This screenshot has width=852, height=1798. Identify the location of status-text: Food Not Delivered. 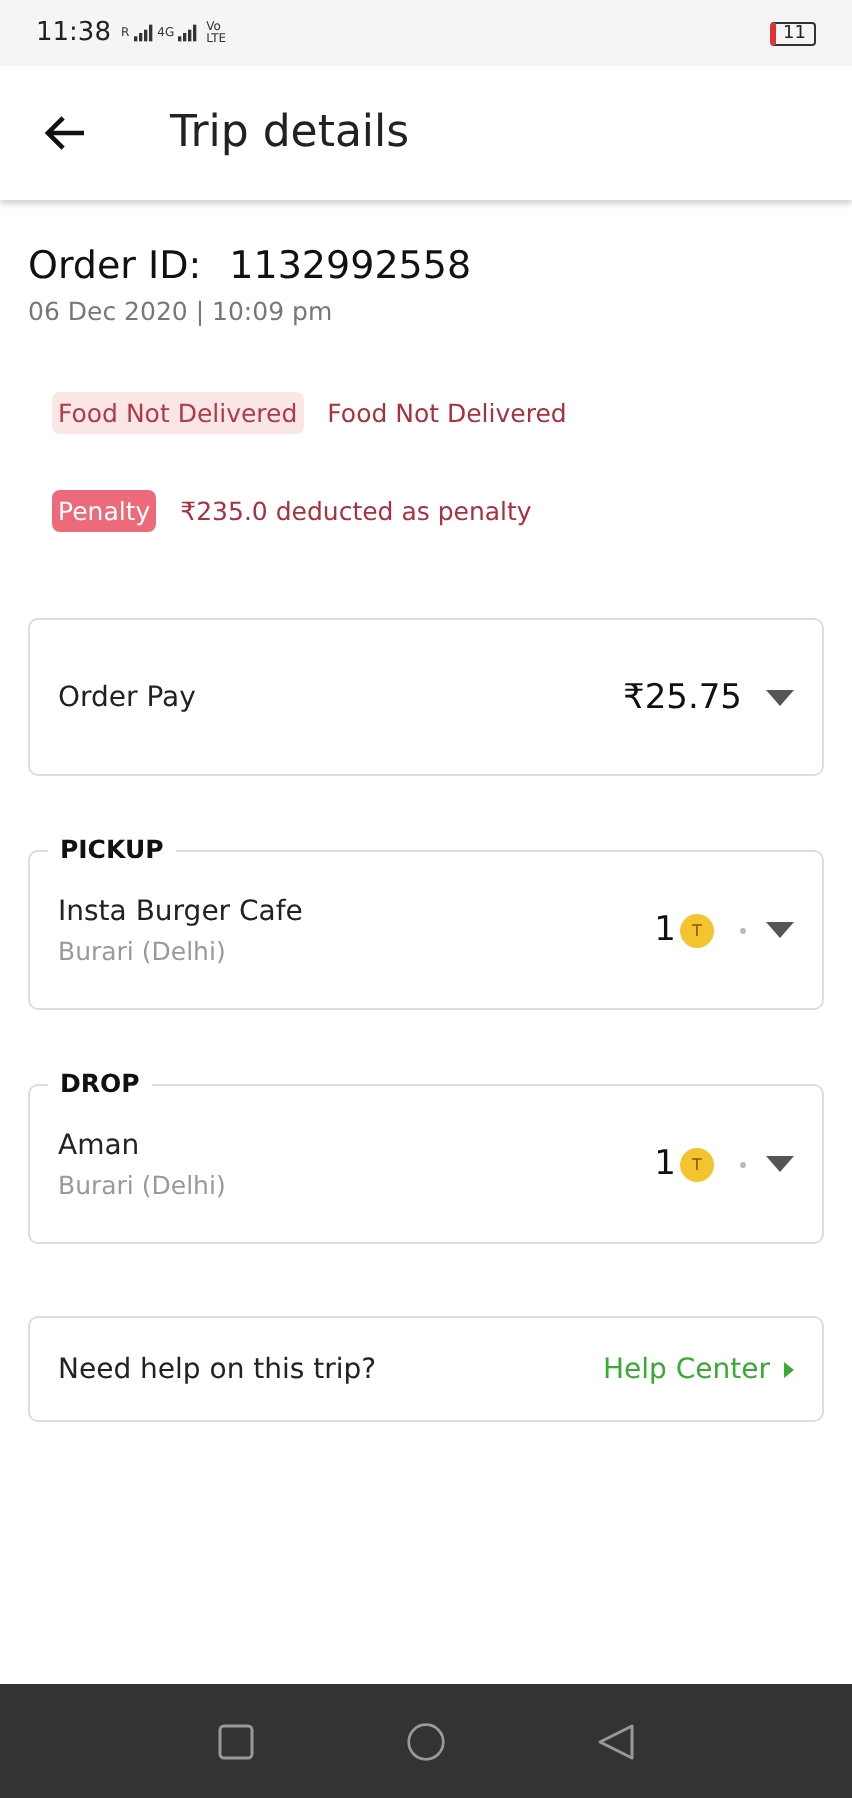
(447, 413).